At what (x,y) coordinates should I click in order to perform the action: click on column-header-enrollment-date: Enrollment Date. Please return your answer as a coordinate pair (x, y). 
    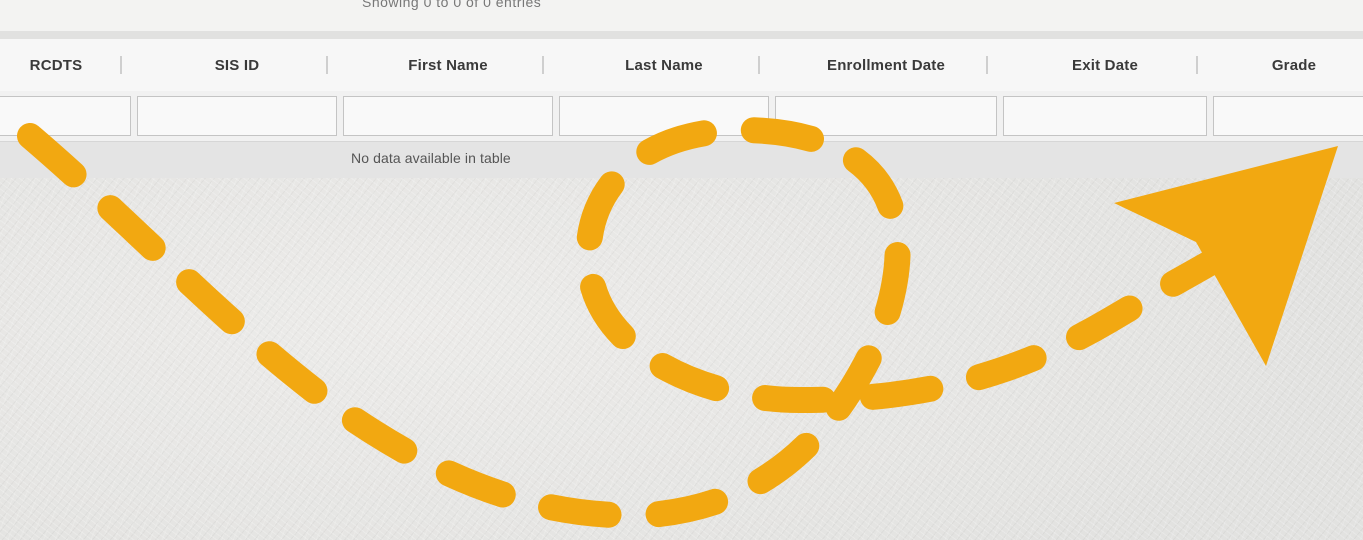
    Looking at the image, I should click on (886, 65).